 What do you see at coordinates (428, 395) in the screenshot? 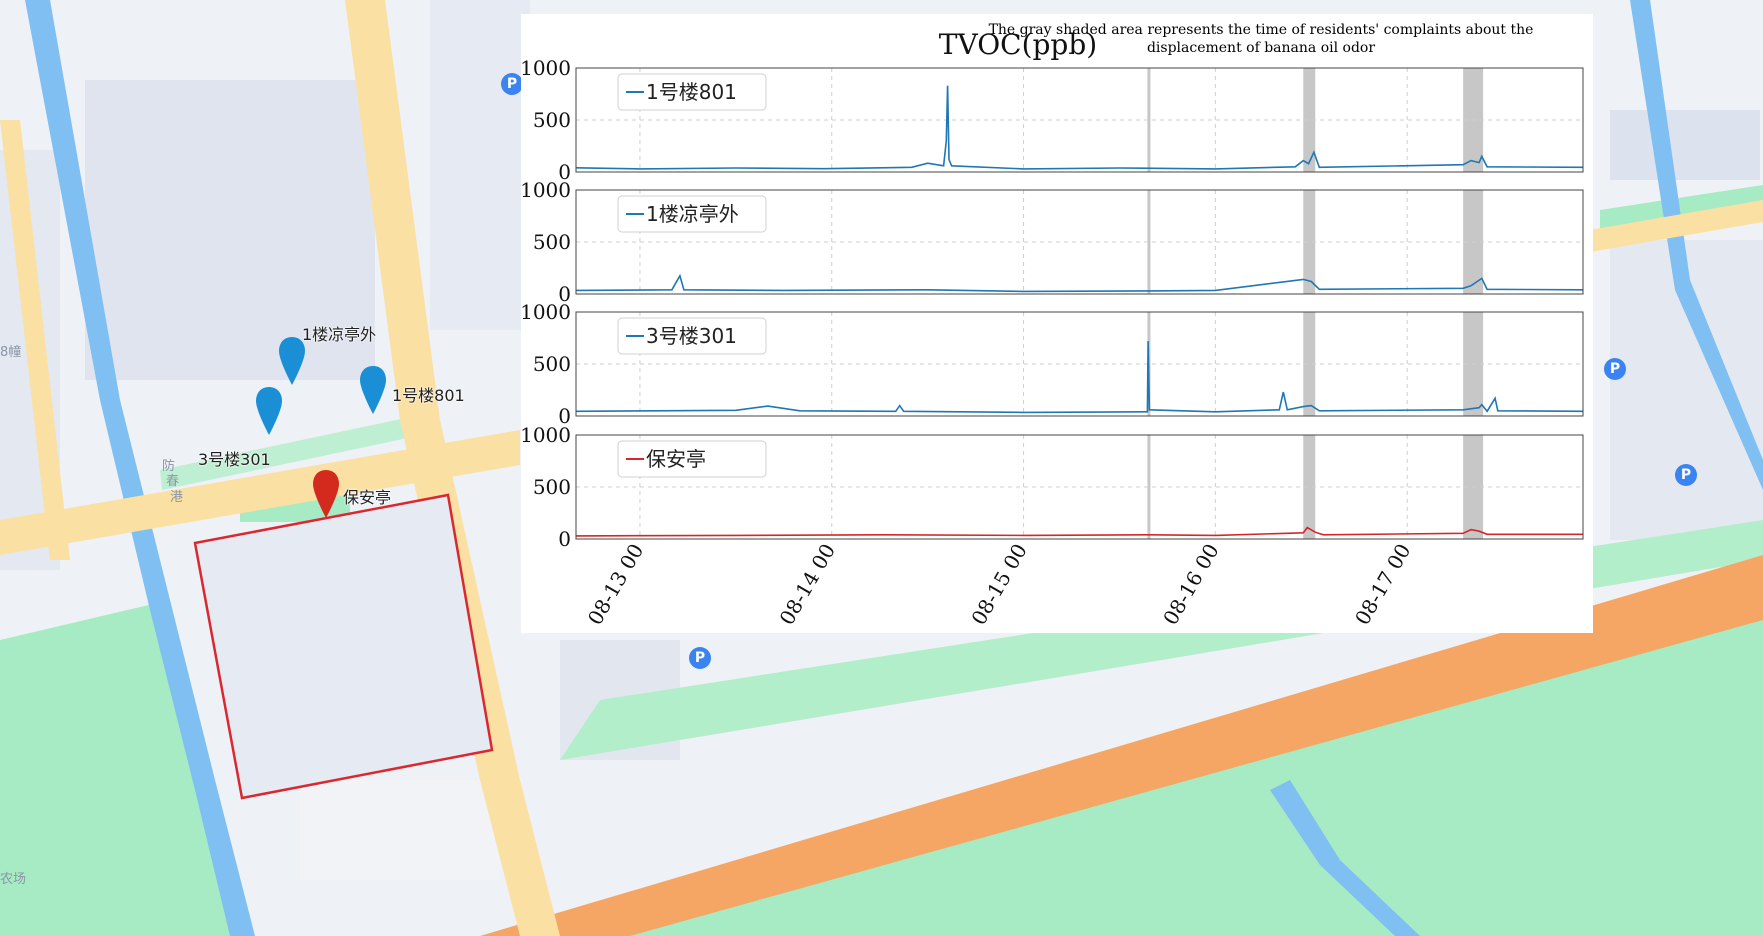
I see `marker-label-bldg1-801: 1号楼801` at bounding box center [428, 395].